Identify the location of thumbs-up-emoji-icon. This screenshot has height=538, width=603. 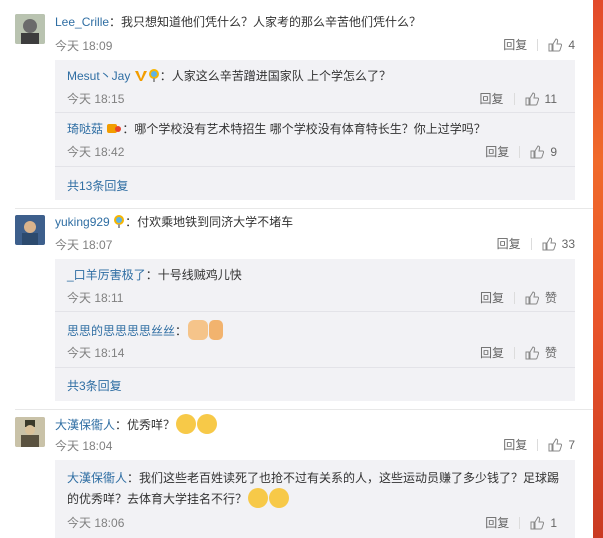
(216, 330).